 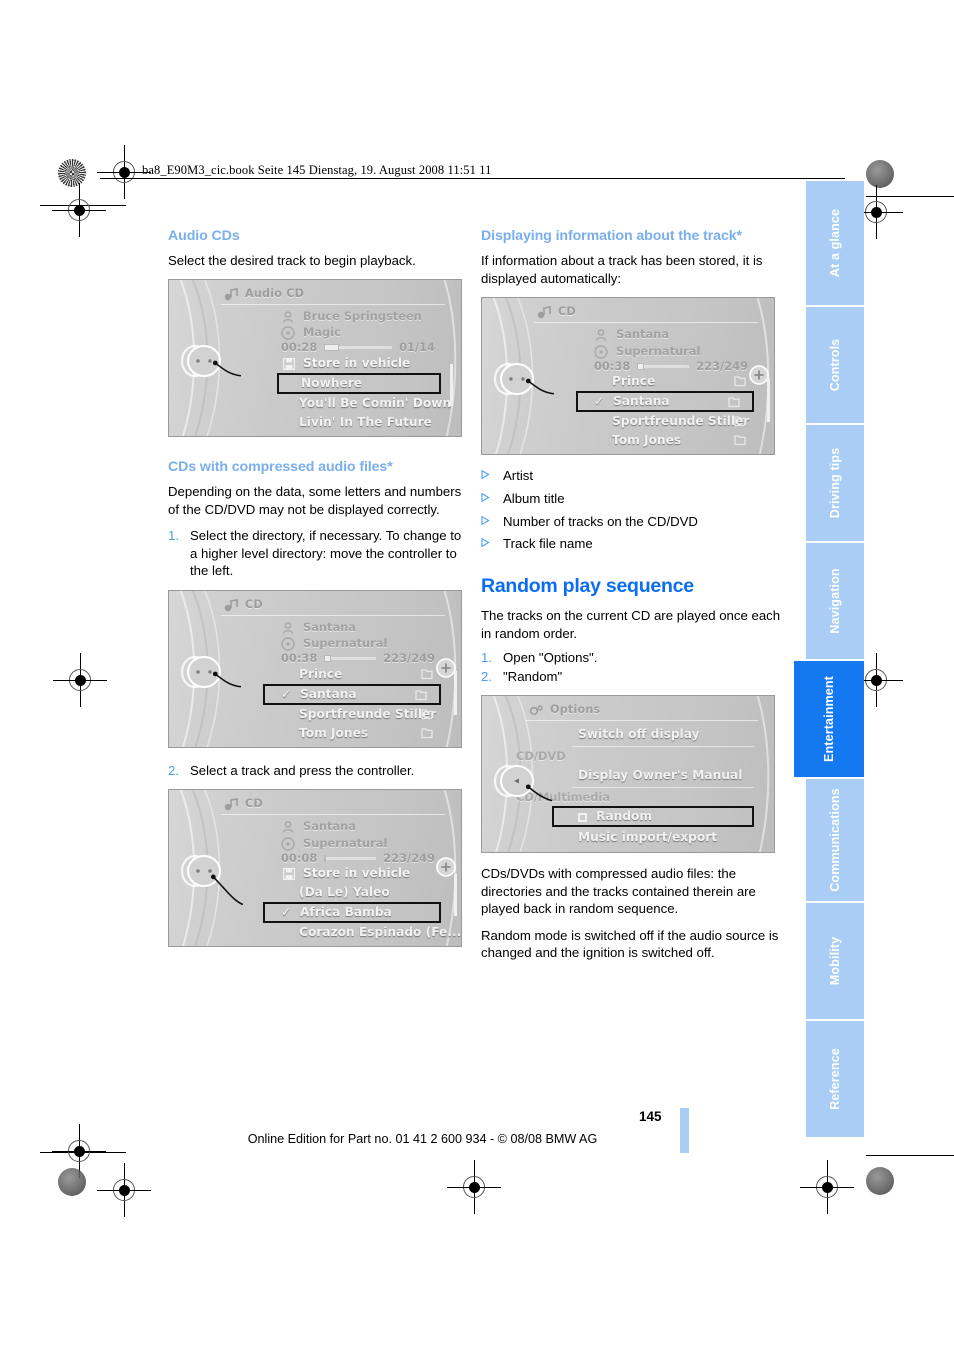 I want to click on tab-label: Reference, so click(x=835, y=1079).